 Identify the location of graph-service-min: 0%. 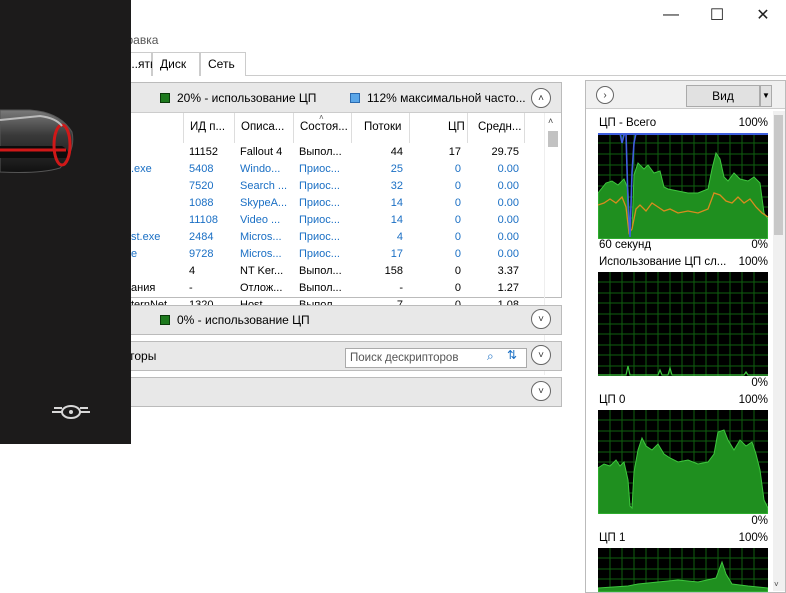
(759, 383).